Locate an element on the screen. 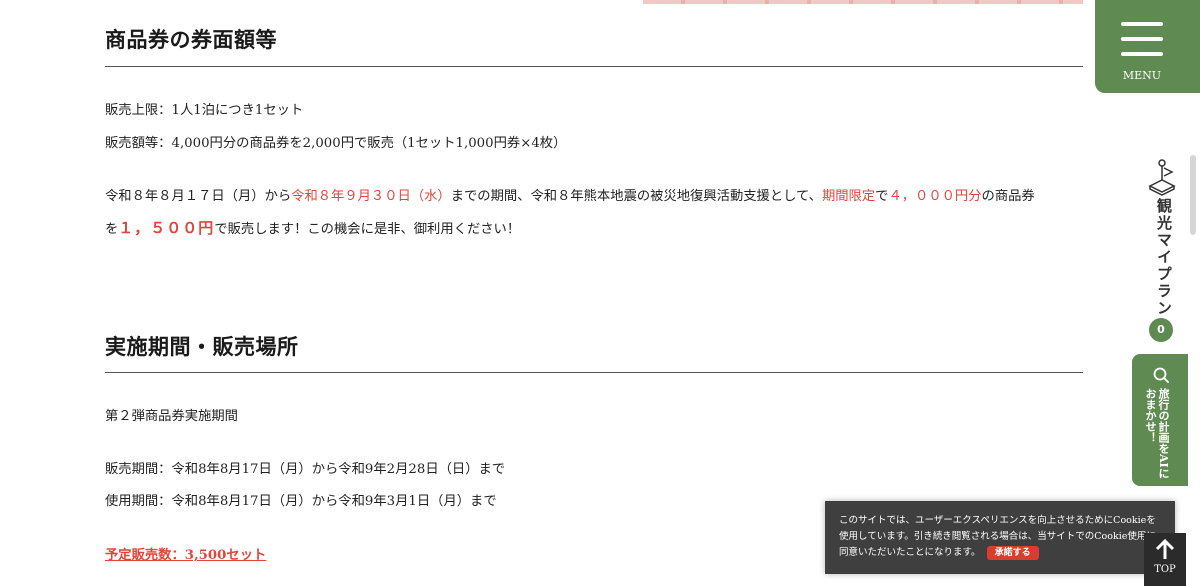 The width and height of the screenshot is (1200, 586). promo-text: を is located at coordinates (112, 229).